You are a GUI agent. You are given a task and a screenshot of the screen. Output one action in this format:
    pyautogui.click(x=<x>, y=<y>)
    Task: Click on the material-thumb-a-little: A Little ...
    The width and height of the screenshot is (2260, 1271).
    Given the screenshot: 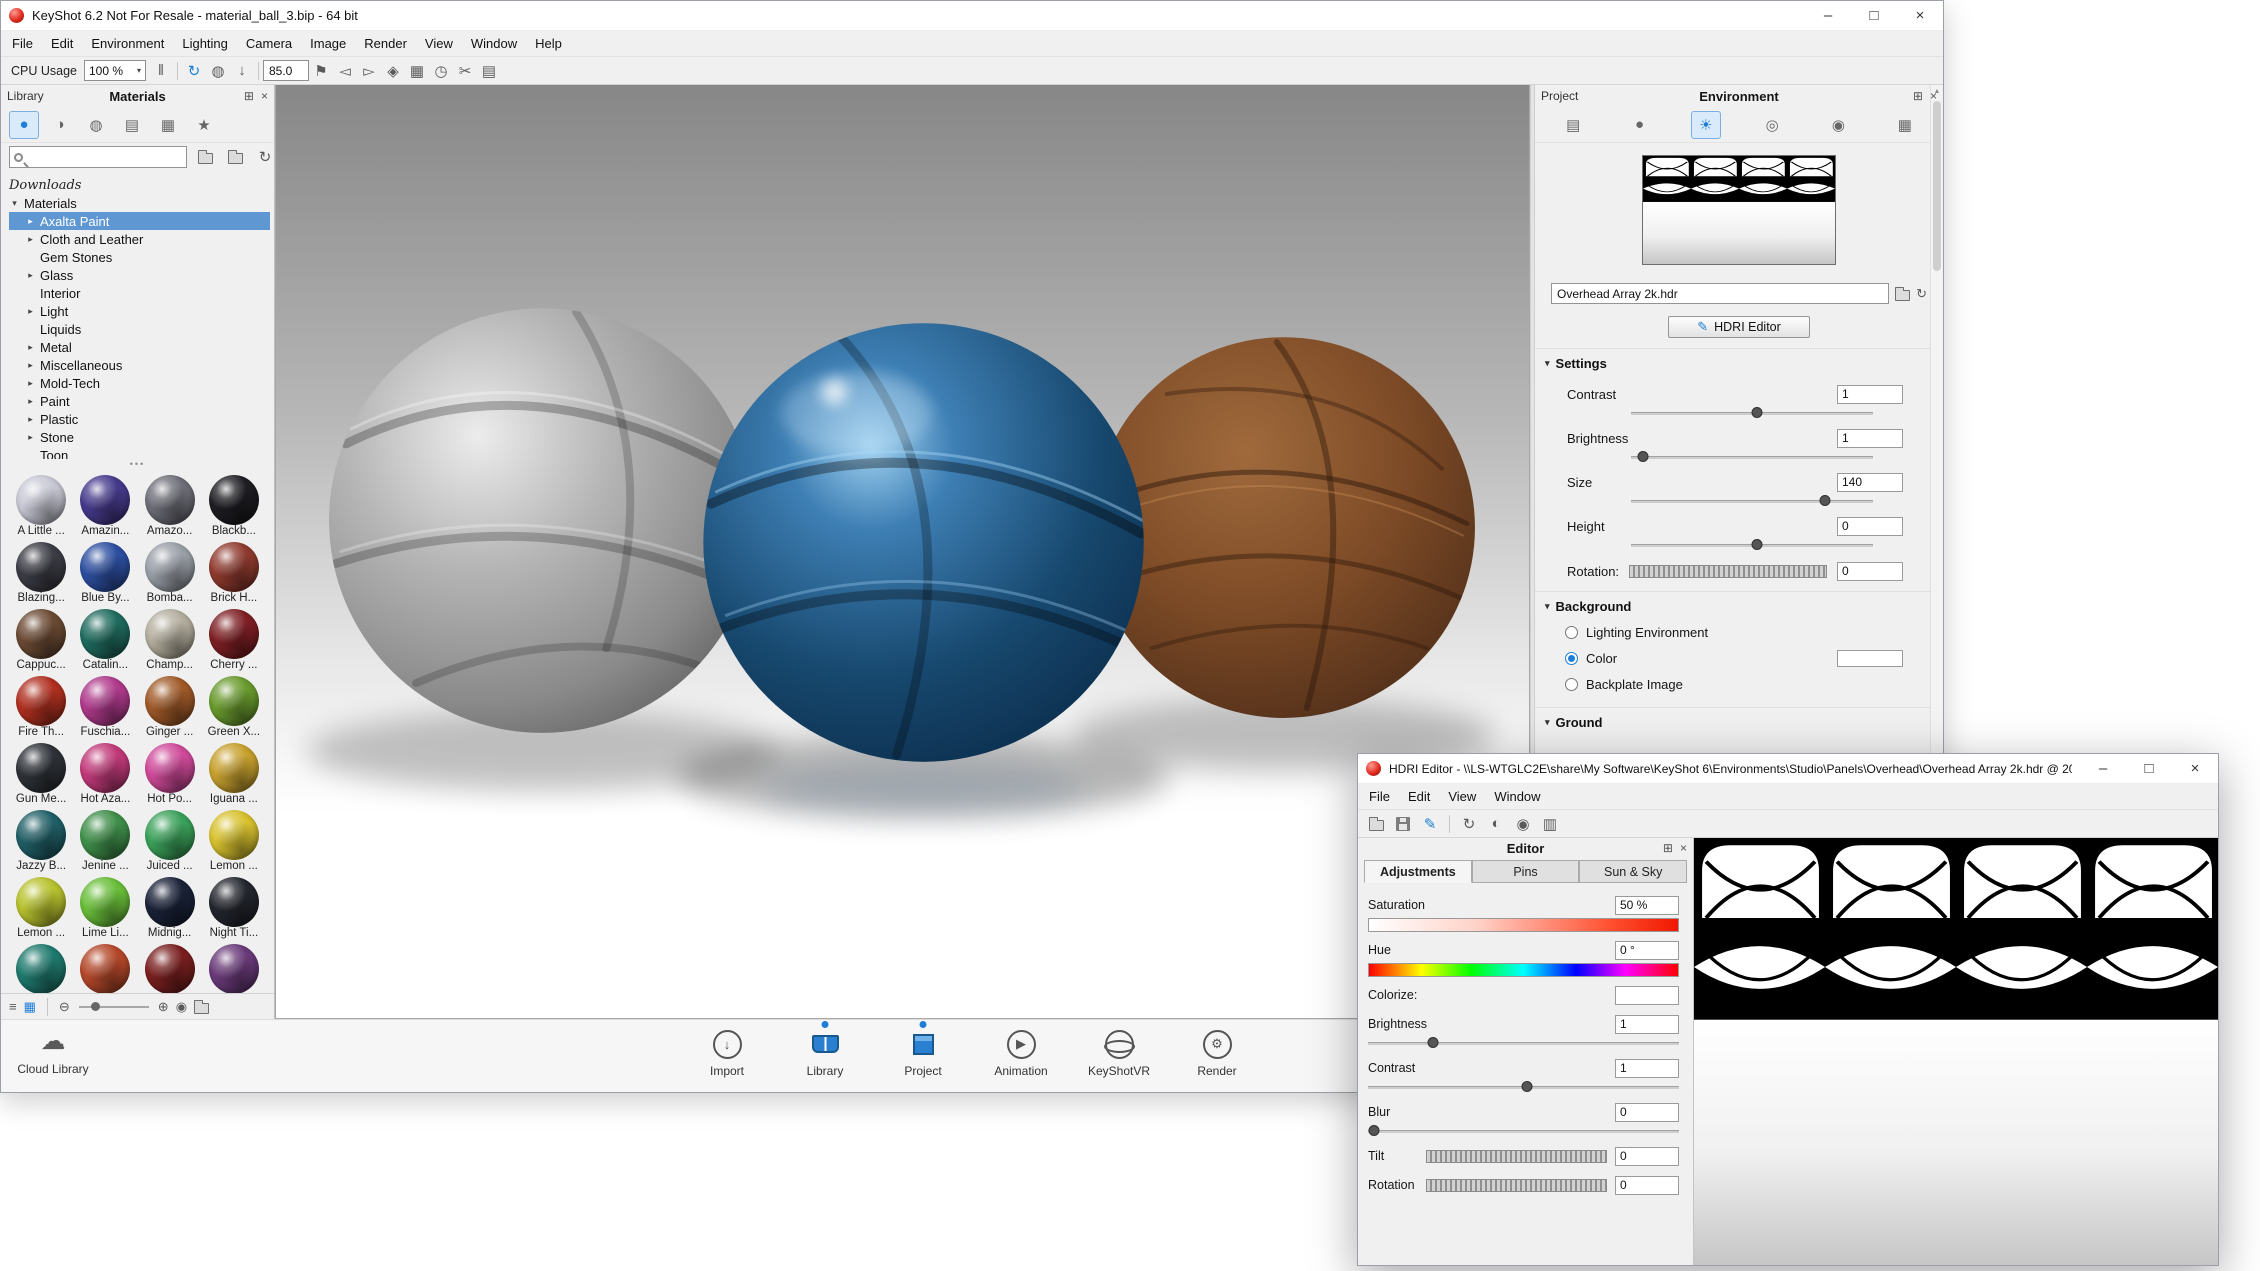 What is the action you would take?
    pyautogui.click(x=41, y=508)
    